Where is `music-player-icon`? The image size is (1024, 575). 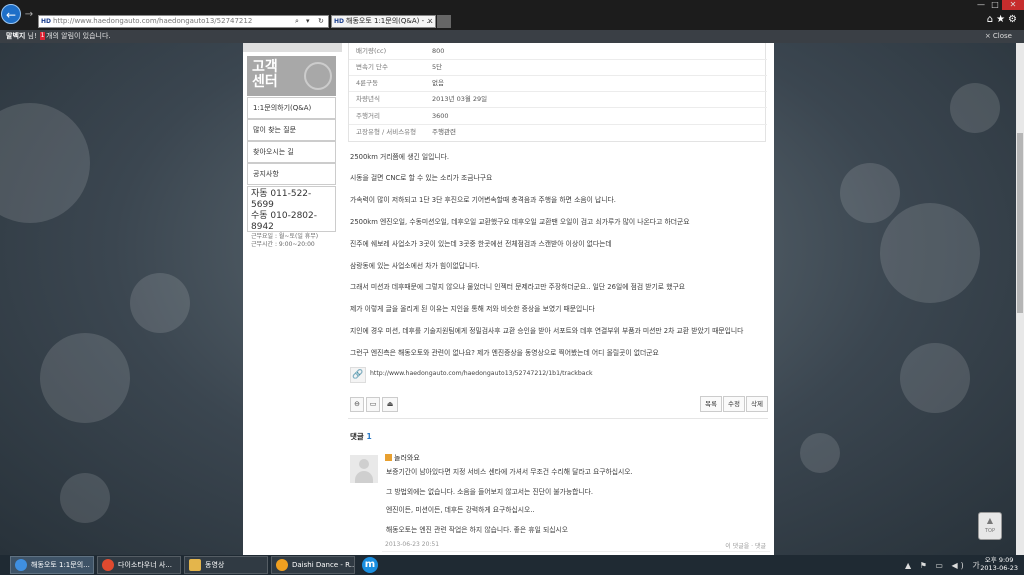 music-player-icon is located at coordinates (282, 565).